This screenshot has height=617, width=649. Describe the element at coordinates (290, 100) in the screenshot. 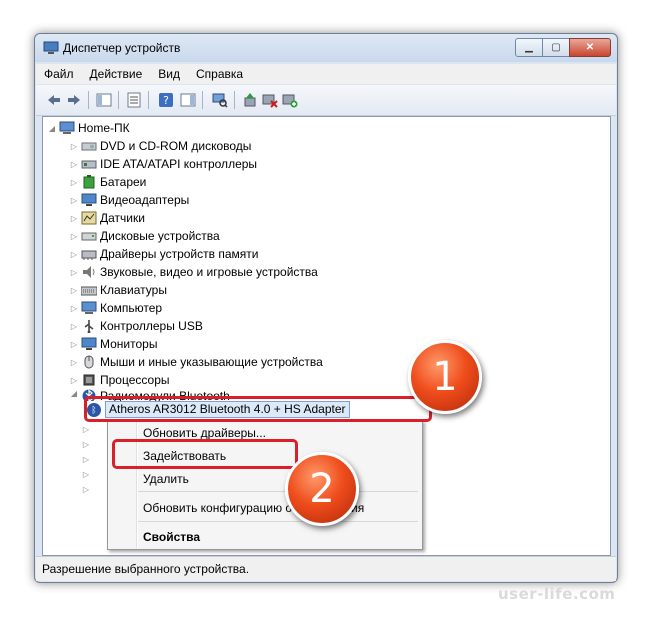

I see `uninstall-device-icon` at that location.